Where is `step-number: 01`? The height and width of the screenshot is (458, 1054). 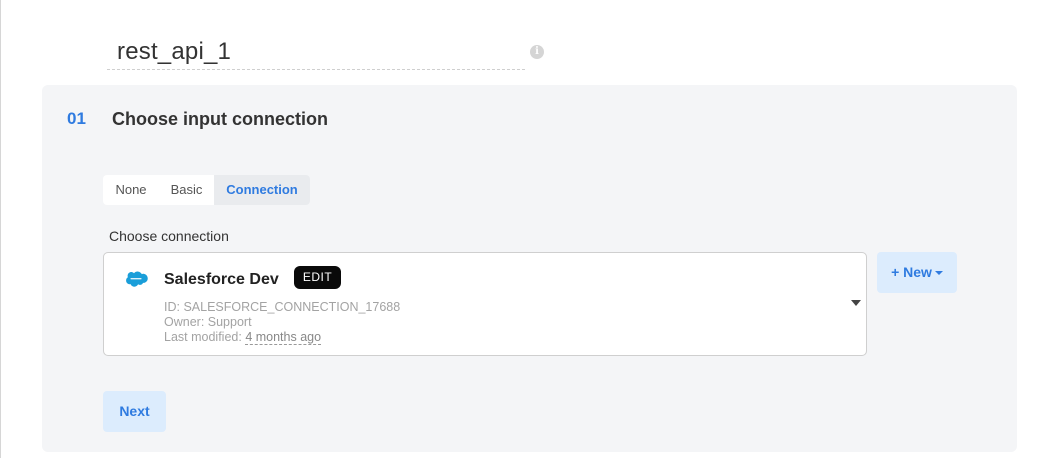
step-number: 01 is located at coordinates (76, 118).